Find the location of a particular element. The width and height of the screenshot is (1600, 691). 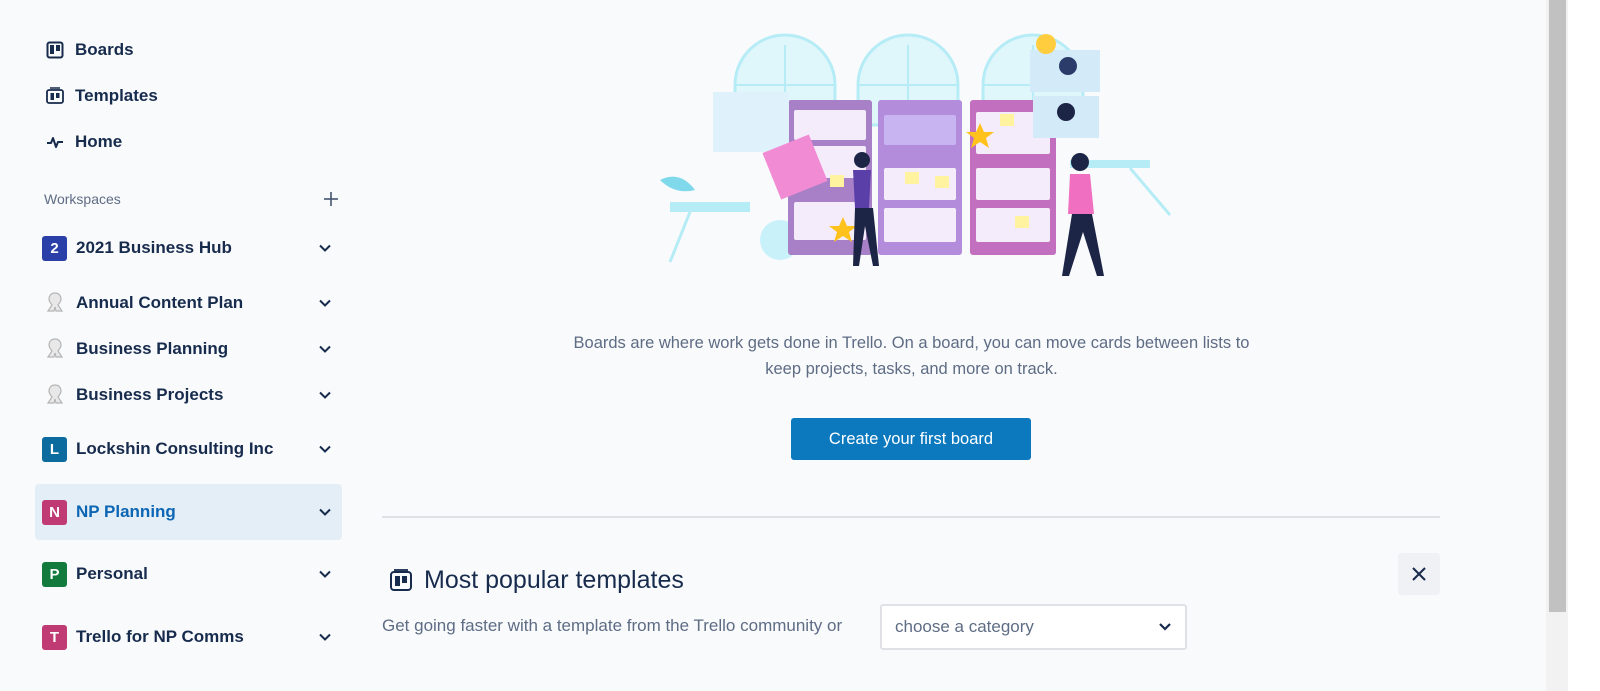

workspace-item: Business Projects is located at coordinates (188, 395).